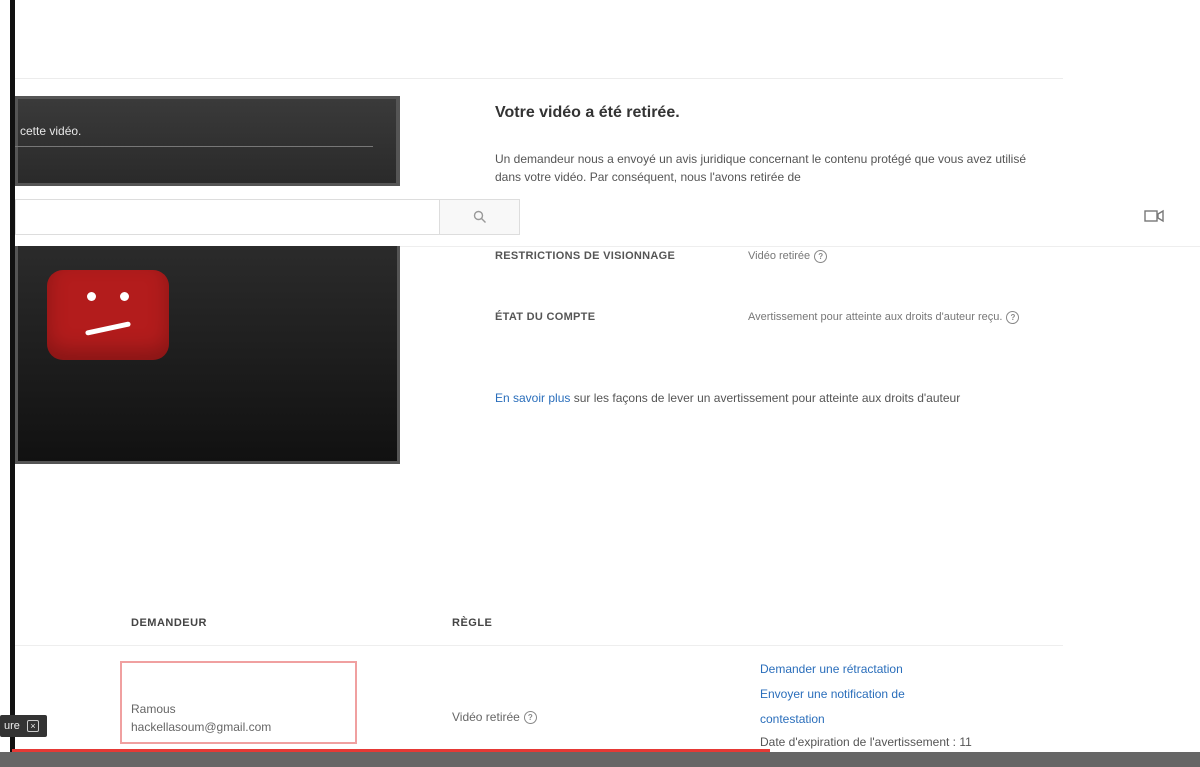 The height and width of the screenshot is (767, 1200). I want to click on requester-email: hackellasoum@gmail.com, so click(201, 727).